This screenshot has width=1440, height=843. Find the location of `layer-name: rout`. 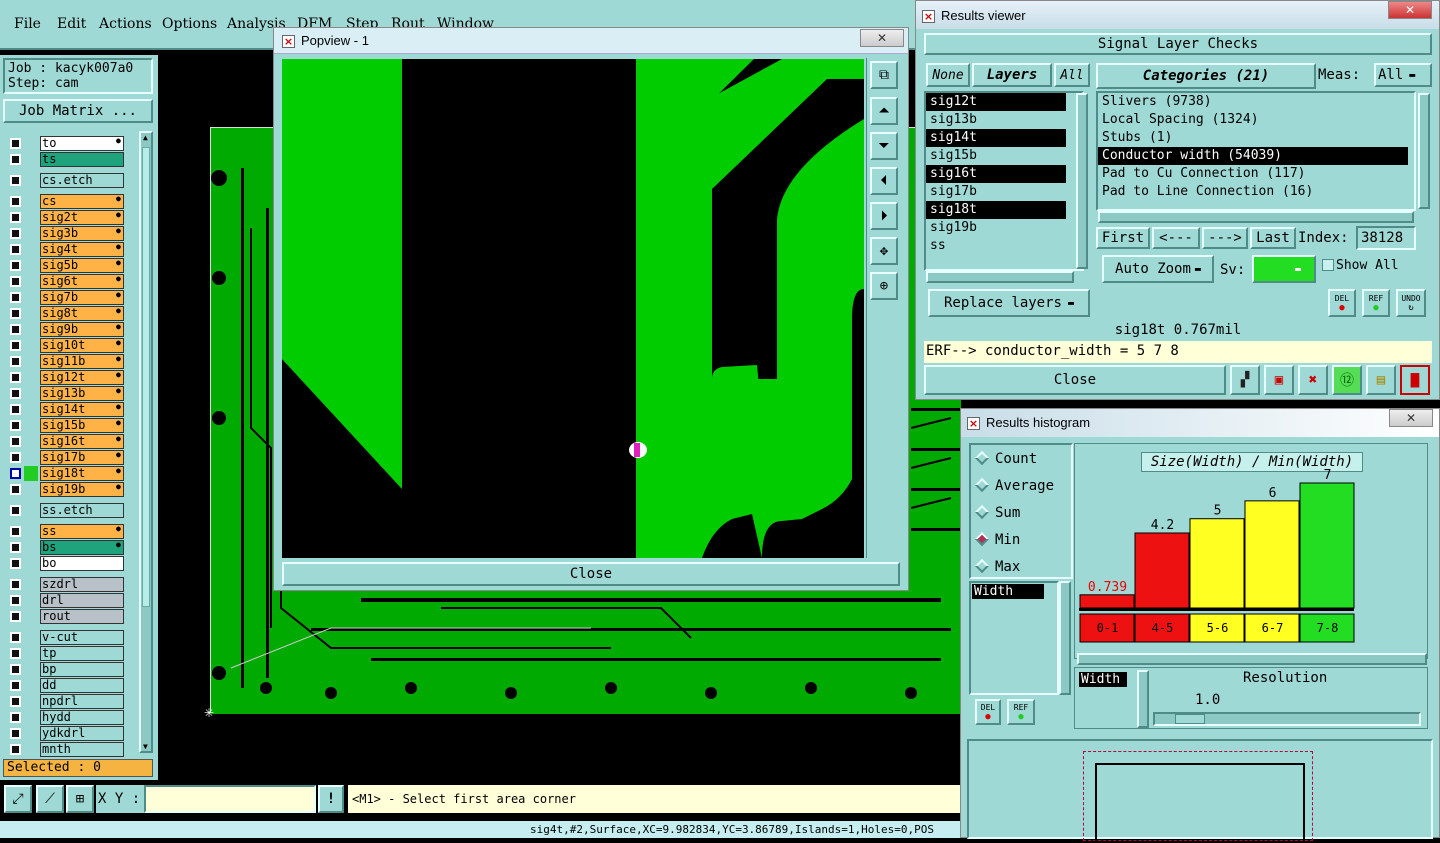

layer-name: rout is located at coordinates (82, 616).